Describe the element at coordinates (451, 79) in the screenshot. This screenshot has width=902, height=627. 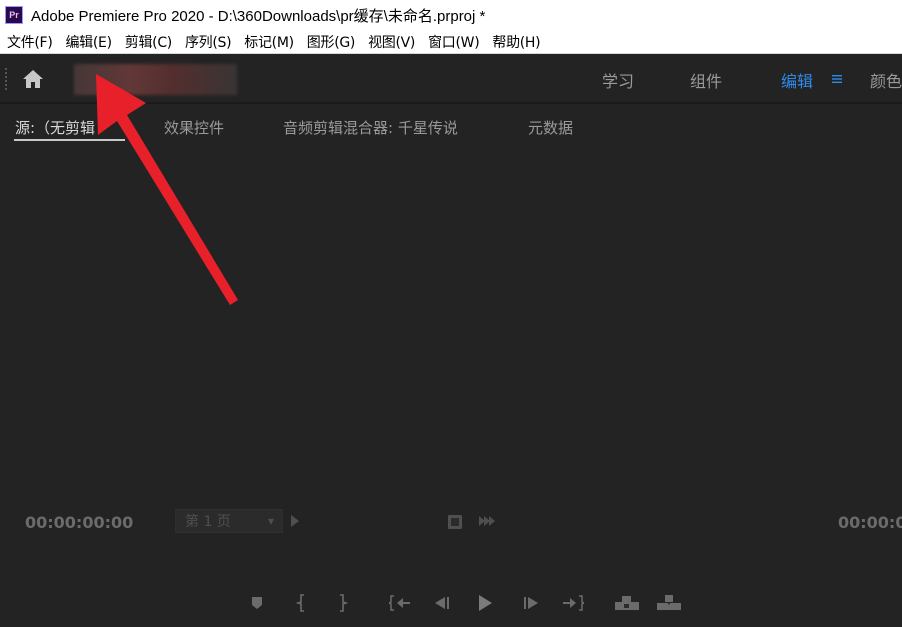
I see `workspace-bar: 学习 组件 编辑 颜色` at that location.